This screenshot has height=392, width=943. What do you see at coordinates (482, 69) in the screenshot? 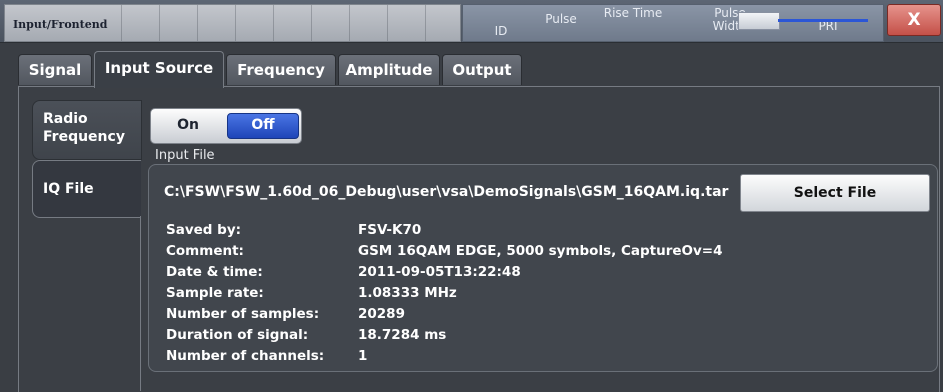
I see `tab-output: Output` at bounding box center [482, 69].